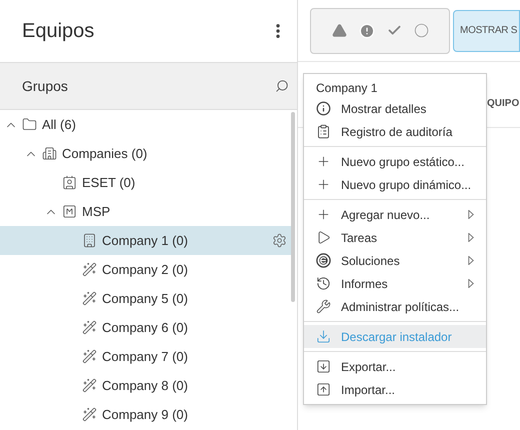 Image resolution: width=520 pixels, height=430 pixels. I want to click on tree-item: MSP, so click(145, 211).